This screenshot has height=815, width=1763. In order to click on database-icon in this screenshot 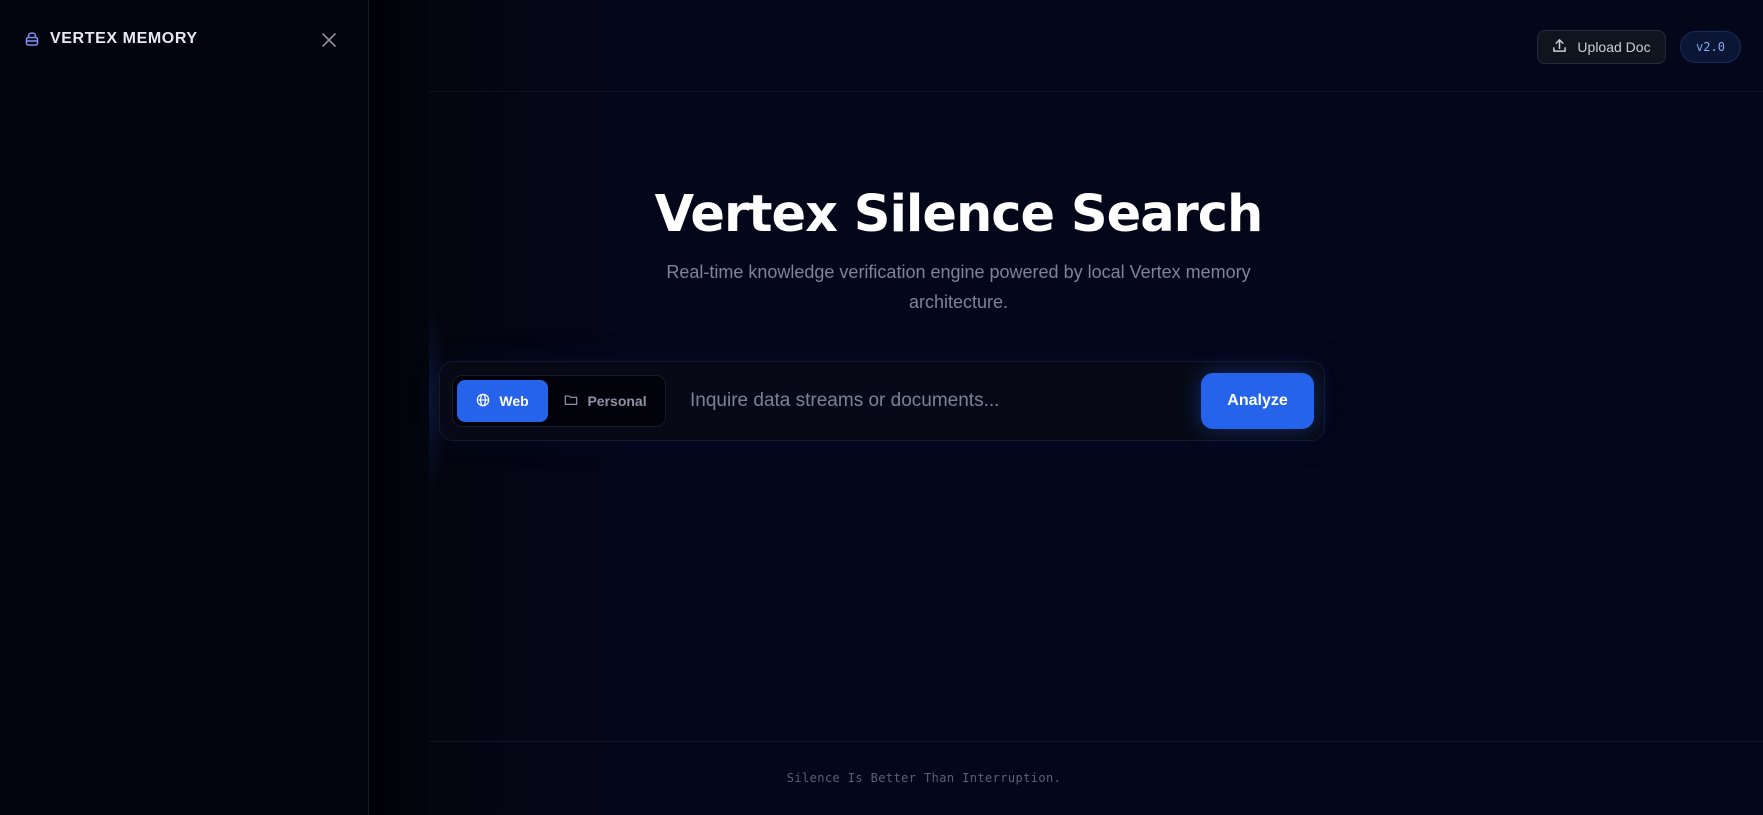, I will do `click(32, 39)`.